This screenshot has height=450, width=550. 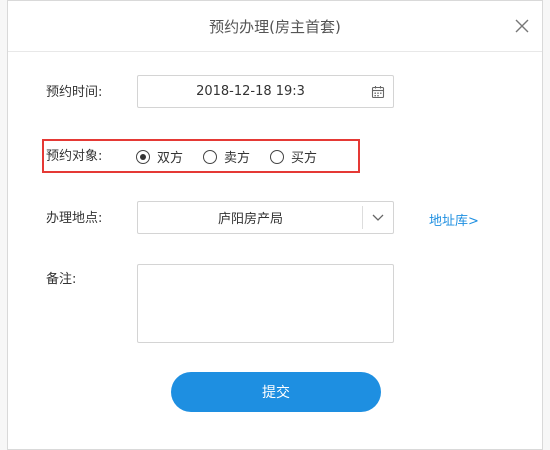 What do you see at coordinates (304, 158) in the screenshot?
I see `radio-buyer-label: 买方` at bounding box center [304, 158].